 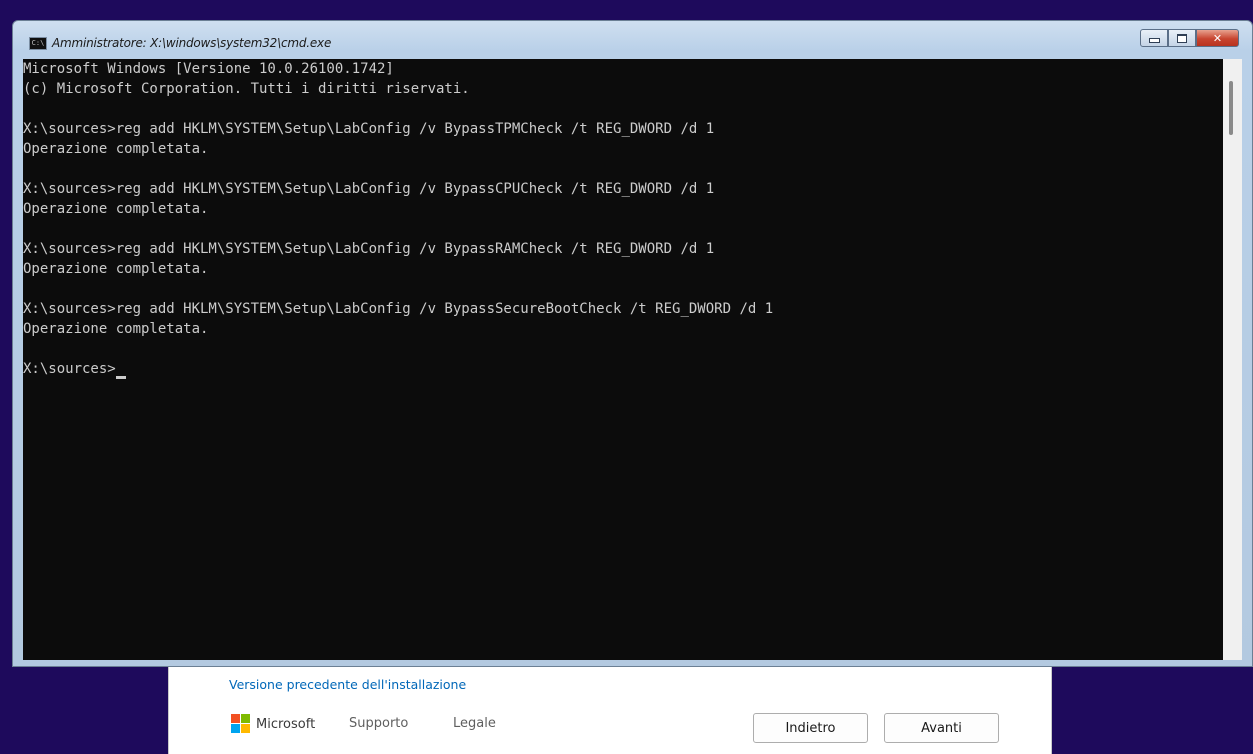 I want to click on previous-install-link: Versione precedente dell'installazione, so click(x=347, y=684).